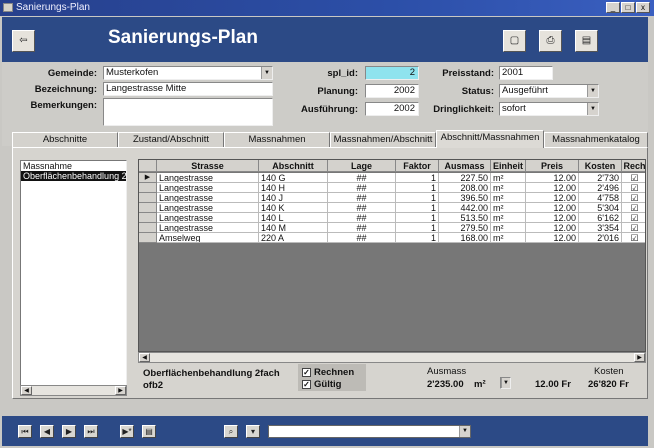 This screenshot has height=448, width=654. Describe the element at coordinates (328, 372) in the screenshot. I see `rechnen-checkbox: ✓ Rechnen` at that location.